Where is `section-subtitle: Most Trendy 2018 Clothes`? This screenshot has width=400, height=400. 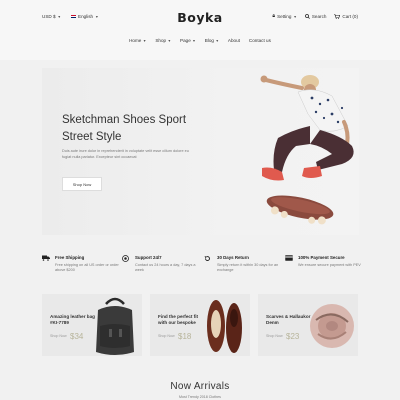
section-subtitle: Most Trendy 2018 Clothes is located at coordinates (200, 397).